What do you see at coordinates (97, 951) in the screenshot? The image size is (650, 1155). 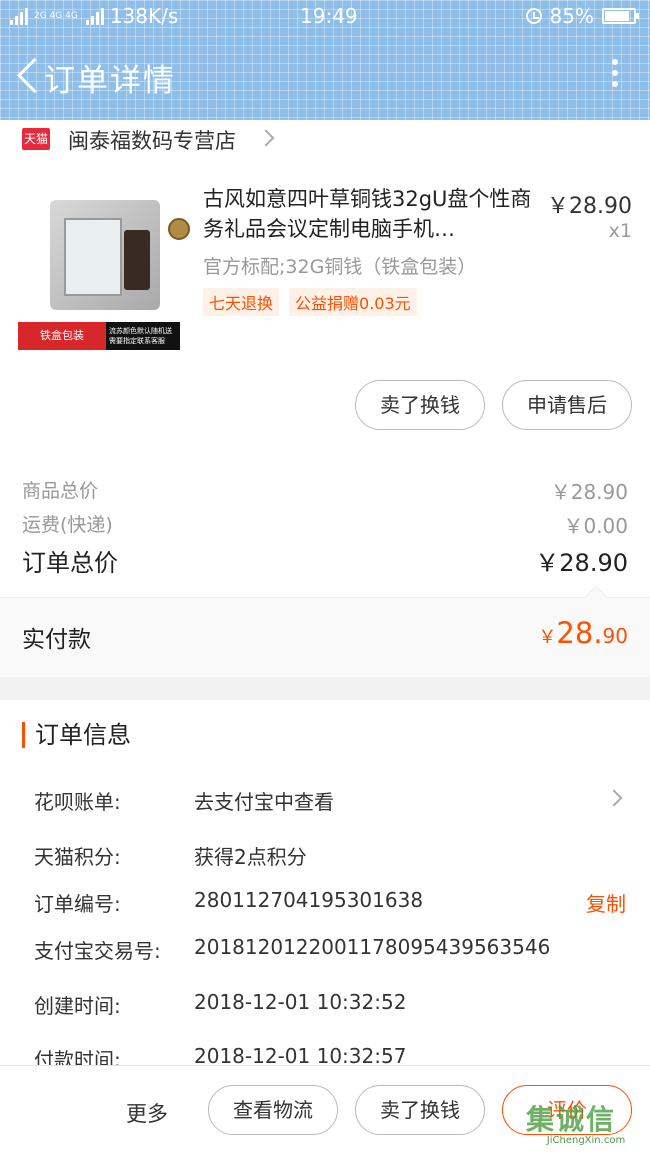 I see `info-label: 支付宝交易号:` at bounding box center [97, 951].